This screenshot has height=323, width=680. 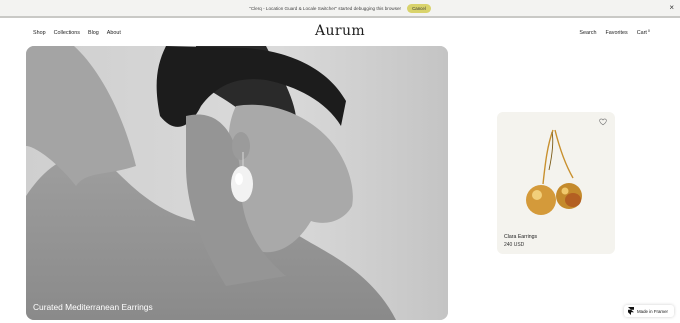 I want to click on close-icon: ×, so click(x=671, y=8).